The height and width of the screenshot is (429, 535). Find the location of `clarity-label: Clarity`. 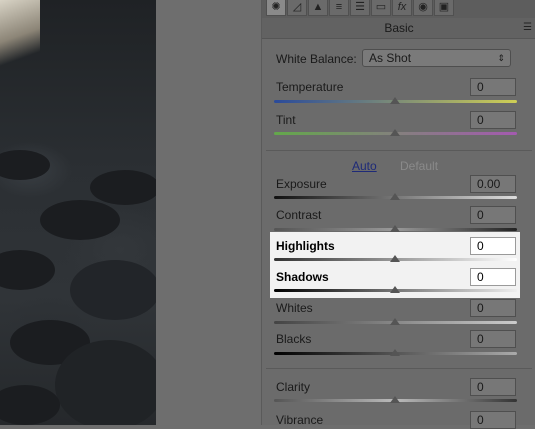

clarity-label: Clarity is located at coordinates (293, 387).